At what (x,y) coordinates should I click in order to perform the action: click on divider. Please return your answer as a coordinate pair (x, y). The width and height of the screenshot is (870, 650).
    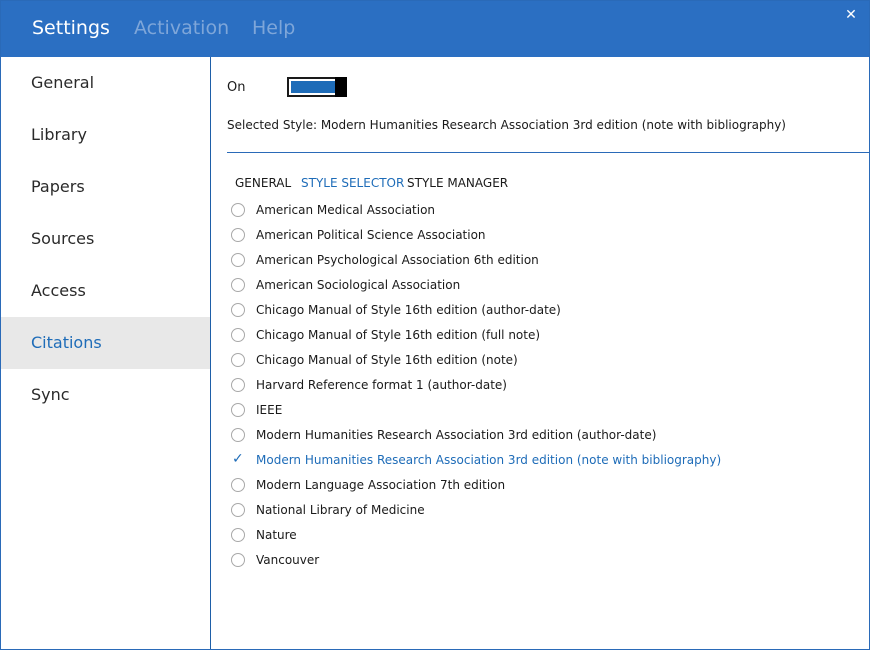
    Looking at the image, I should click on (548, 152).